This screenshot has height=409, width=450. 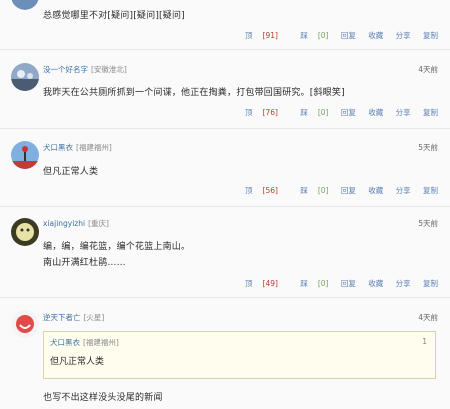 What do you see at coordinates (256, 112) in the screenshot?
I see `upvote-button: 顶 [76]` at bounding box center [256, 112].